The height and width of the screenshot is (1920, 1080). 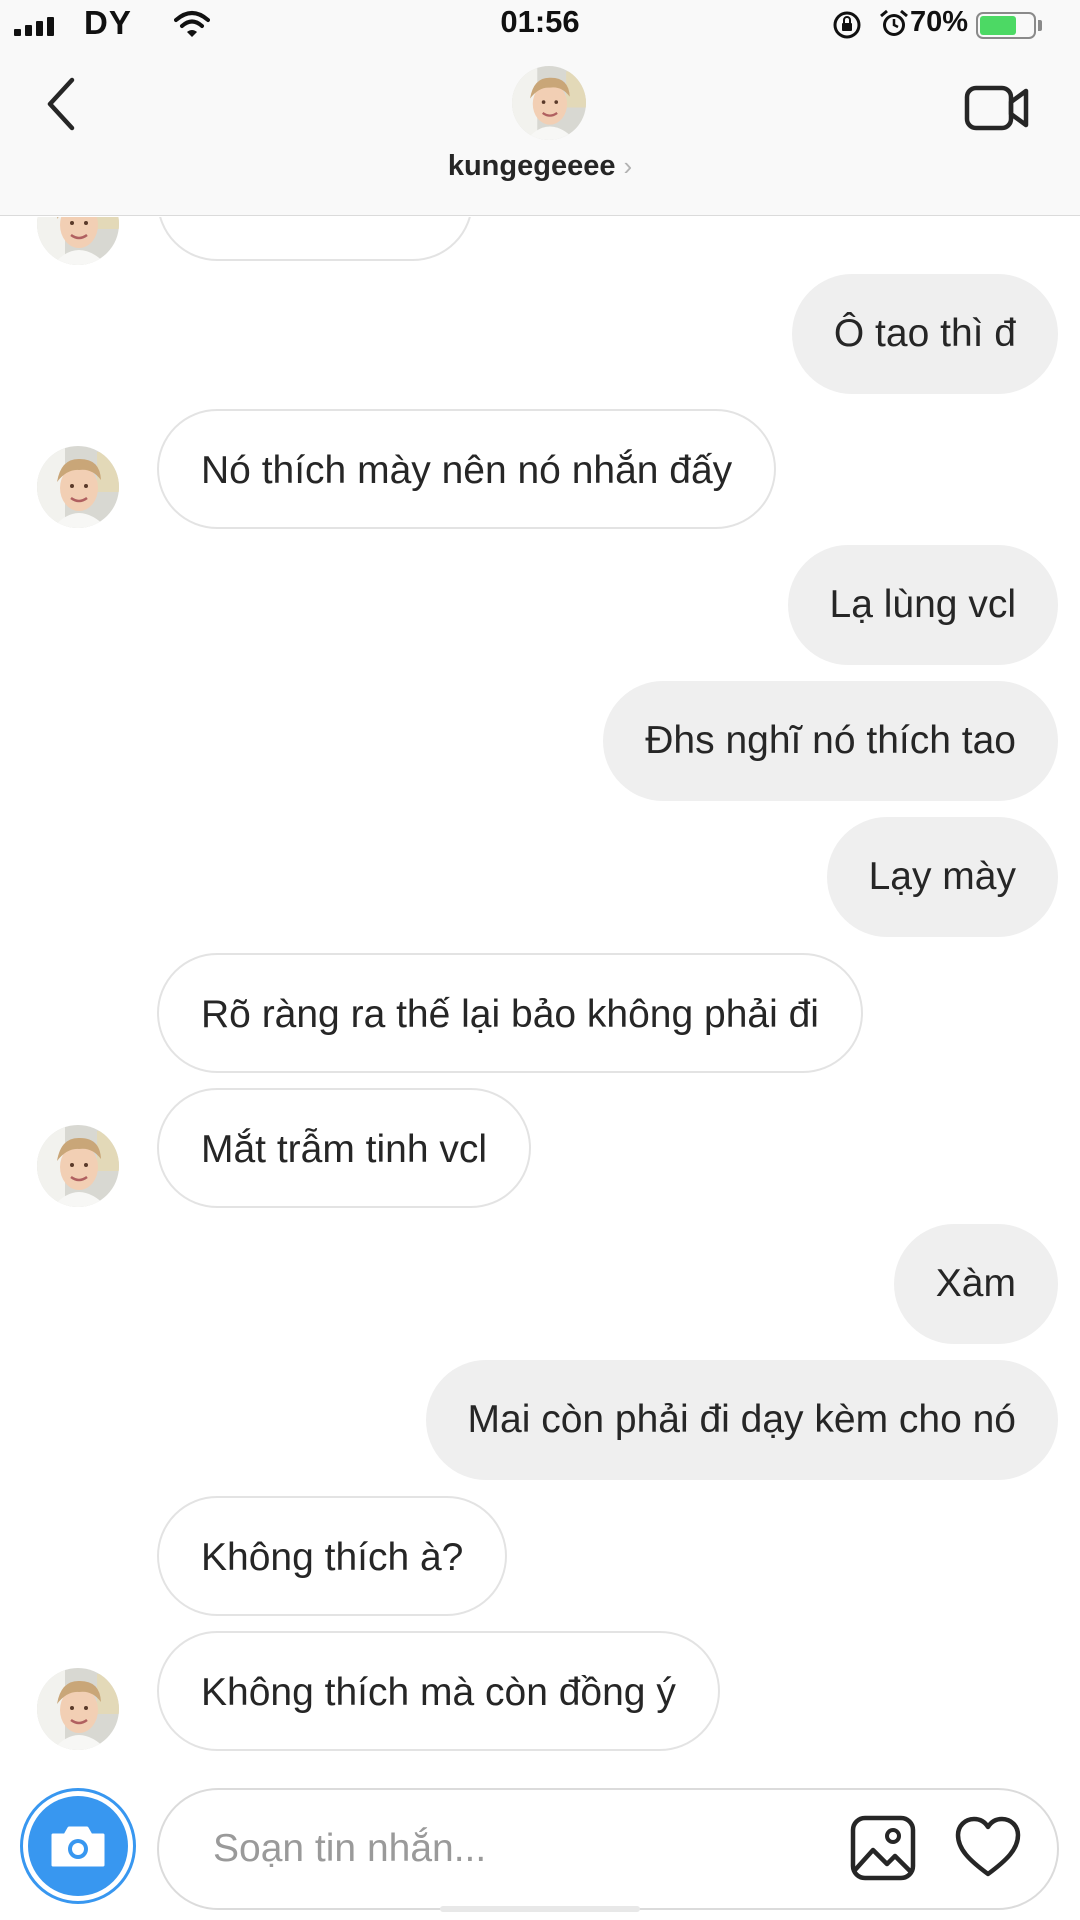 I want to click on contact-username: kungegeeee, so click(x=531, y=166).